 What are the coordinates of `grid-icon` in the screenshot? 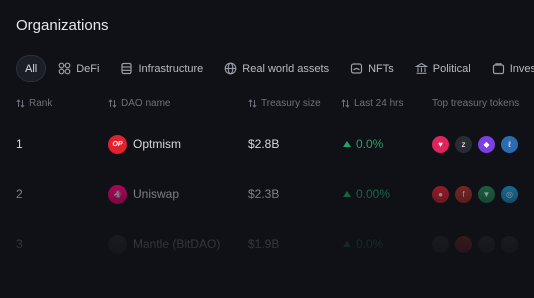 It's located at (64, 68).